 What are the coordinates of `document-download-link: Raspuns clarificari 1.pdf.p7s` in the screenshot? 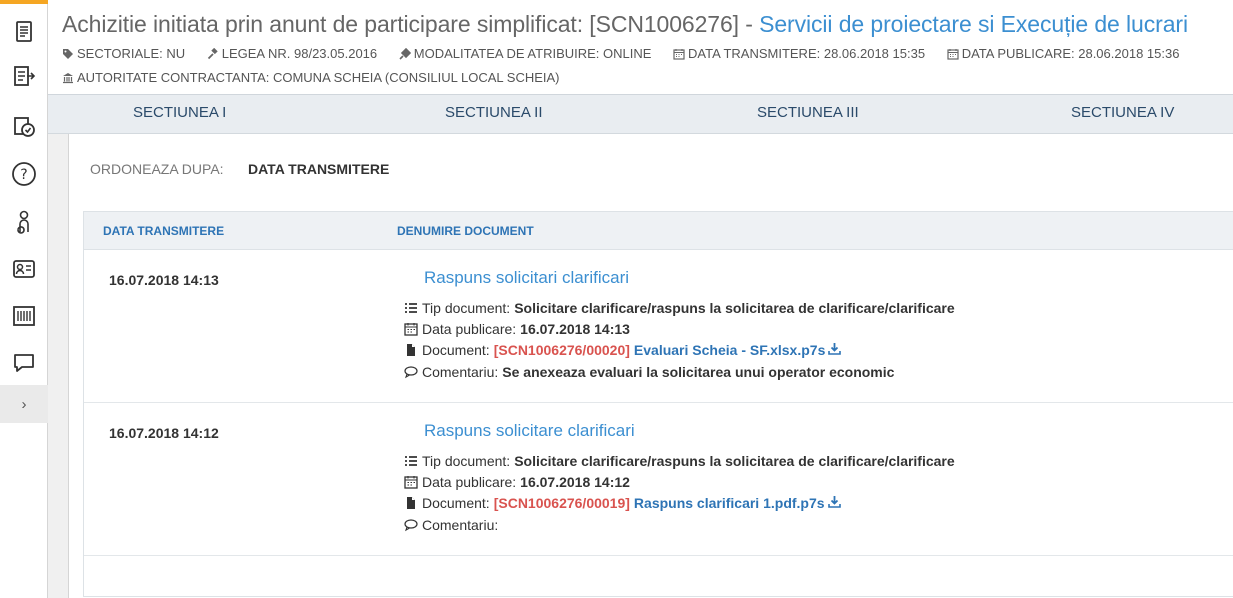 It's located at (729, 503).